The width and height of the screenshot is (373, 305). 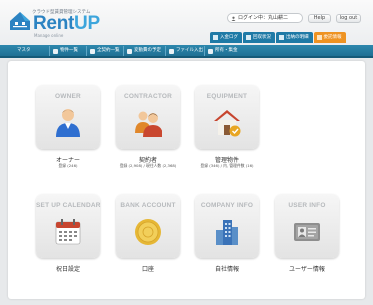 What do you see at coordinates (143, 51) in the screenshot?
I see `nav-item-variable-cost: 変動費の予定` at bounding box center [143, 51].